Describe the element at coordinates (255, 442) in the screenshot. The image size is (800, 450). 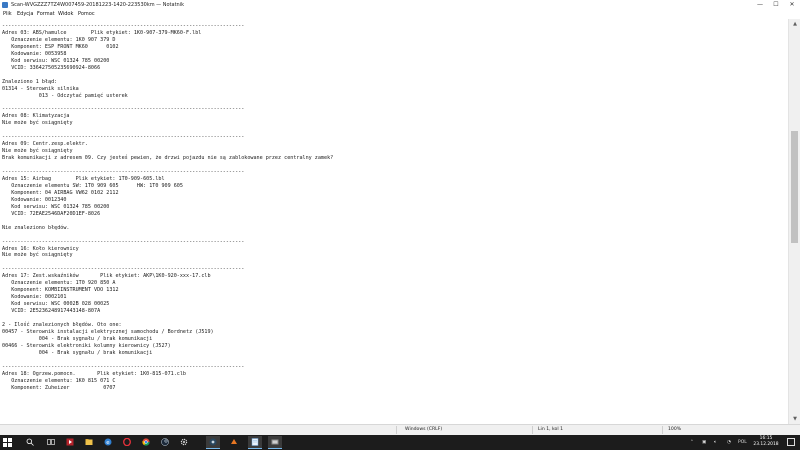
I see `notepad-taskbar-icon` at that location.